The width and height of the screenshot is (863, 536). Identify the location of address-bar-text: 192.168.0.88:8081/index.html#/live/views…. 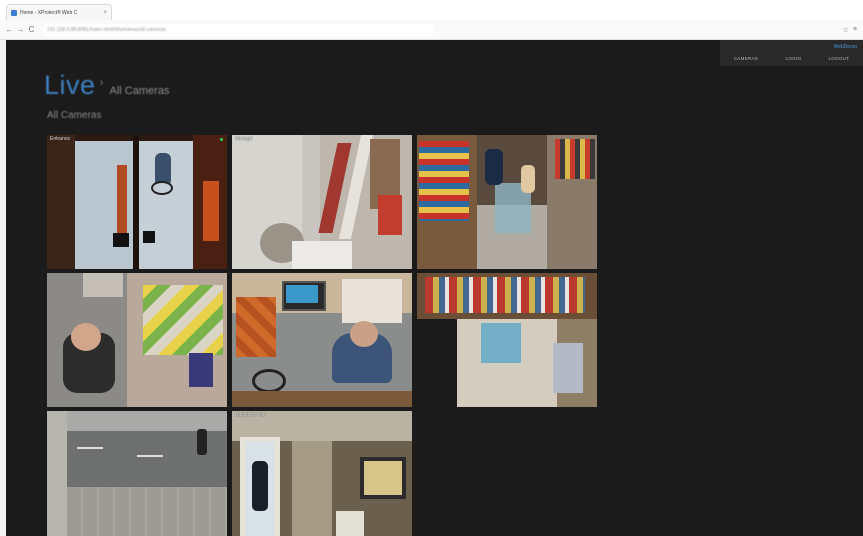
(106, 29).